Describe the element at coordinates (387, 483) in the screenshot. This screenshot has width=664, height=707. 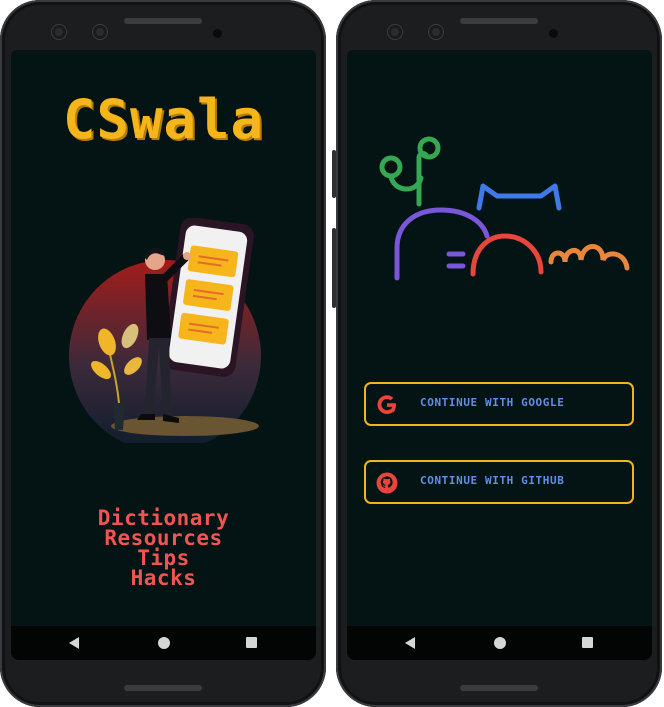
I see `github-octocat-icon` at that location.